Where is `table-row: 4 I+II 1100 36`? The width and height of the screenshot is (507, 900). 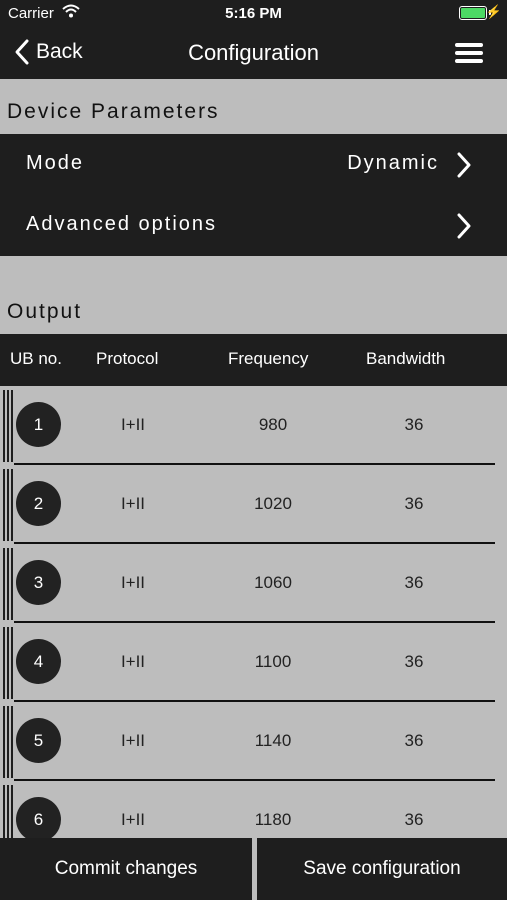 table-row: 4 I+II 1100 36 is located at coordinates (253, 662).